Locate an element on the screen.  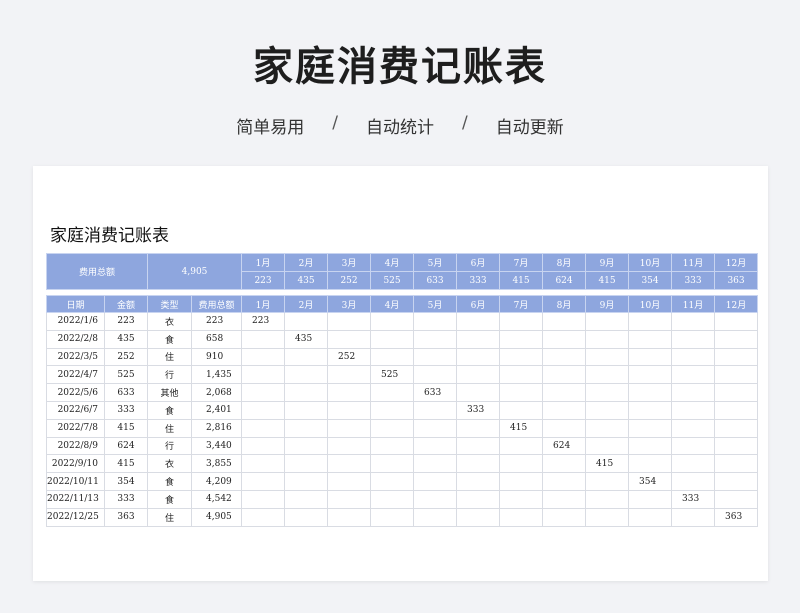
column-header: 10月 is located at coordinates (650, 304).